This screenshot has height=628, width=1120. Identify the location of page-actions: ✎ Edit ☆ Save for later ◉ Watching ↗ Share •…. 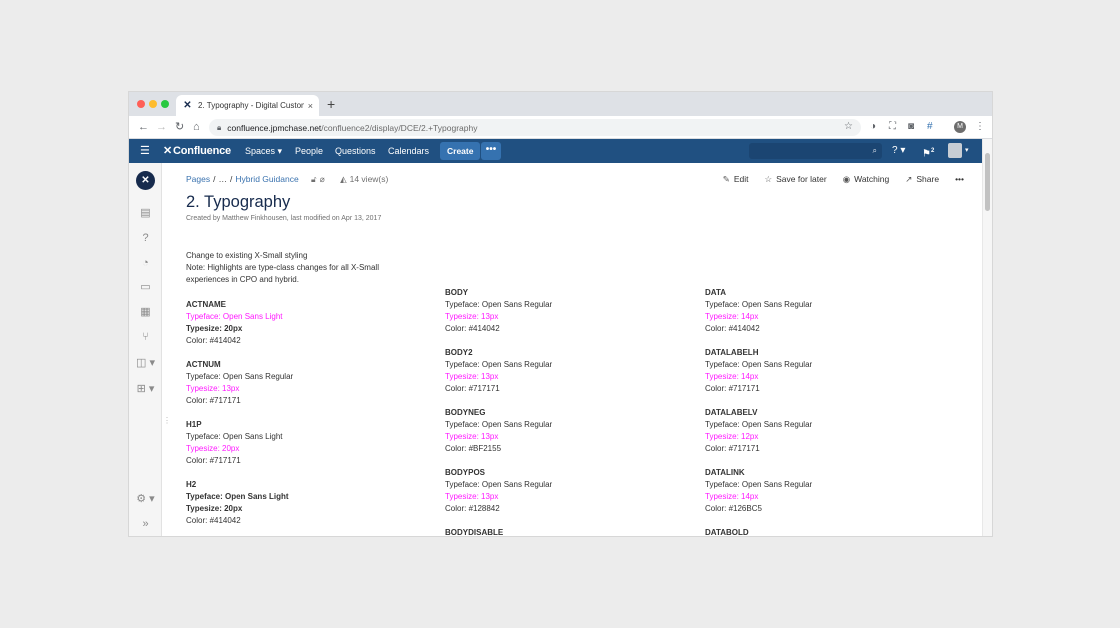
(835, 179).